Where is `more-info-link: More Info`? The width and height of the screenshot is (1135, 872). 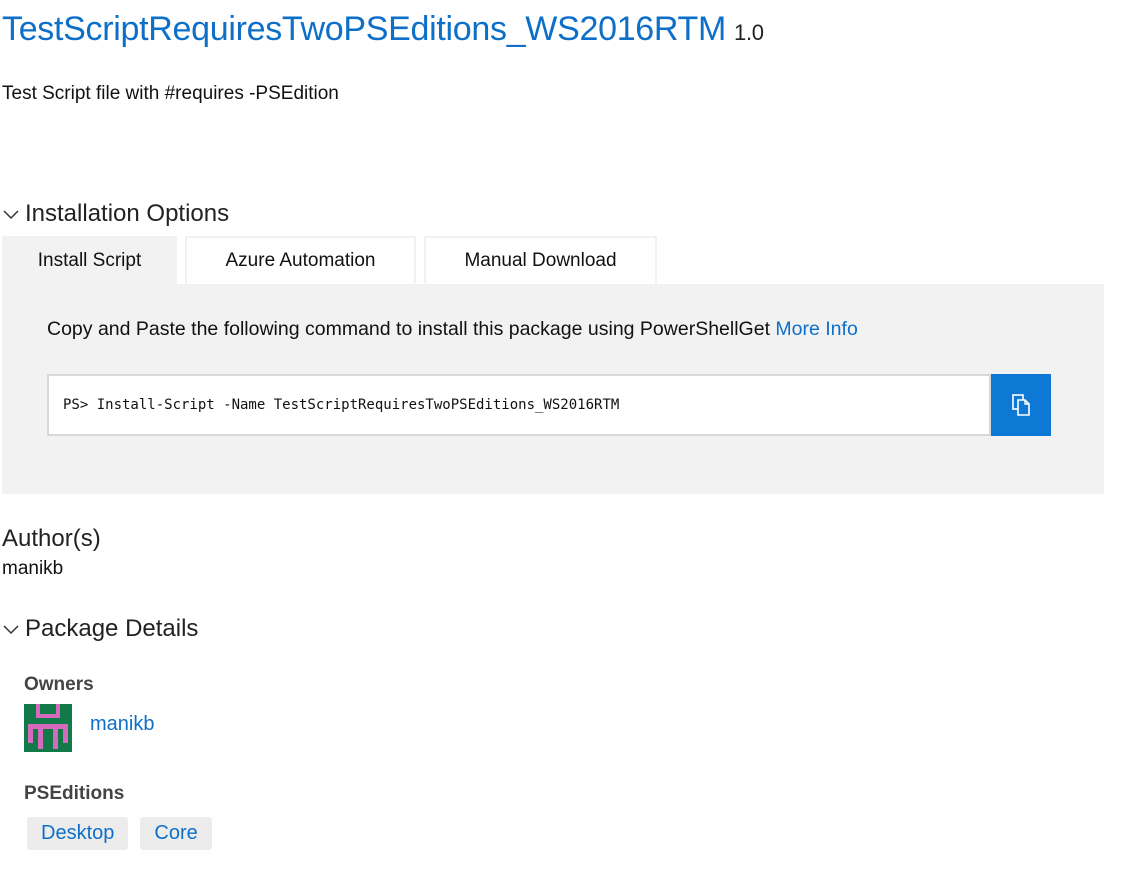
more-info-link: More Info is located at coordinates (816, 329).